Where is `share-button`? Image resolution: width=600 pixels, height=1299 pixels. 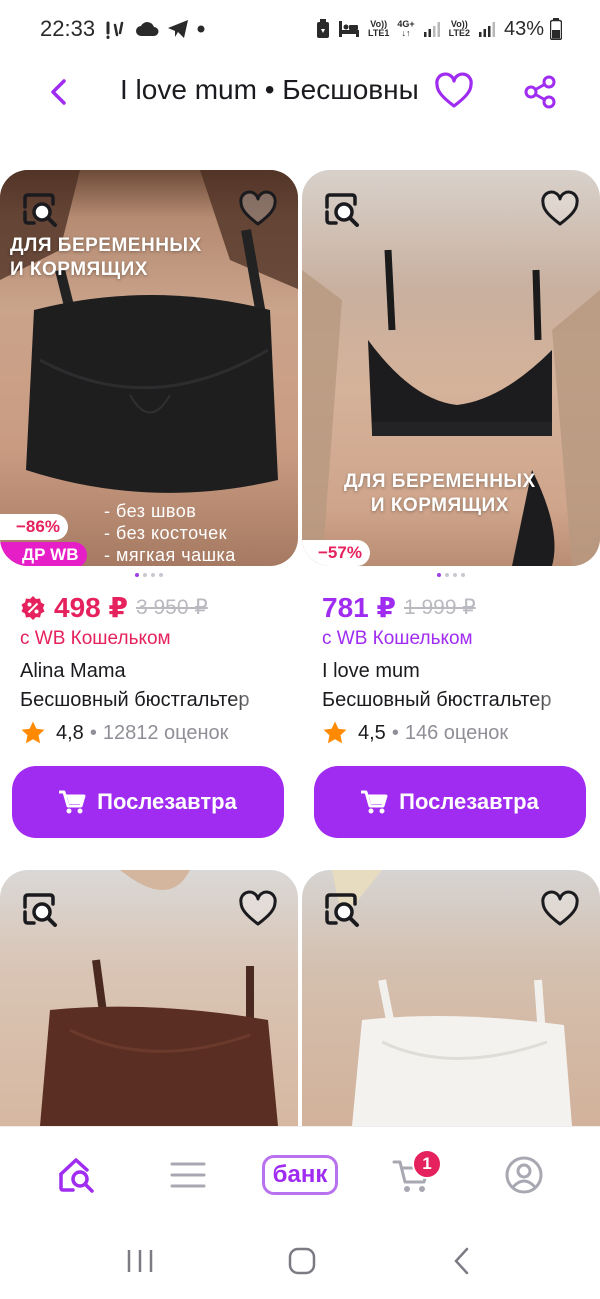 share-button is located at coordinates (540, 92).